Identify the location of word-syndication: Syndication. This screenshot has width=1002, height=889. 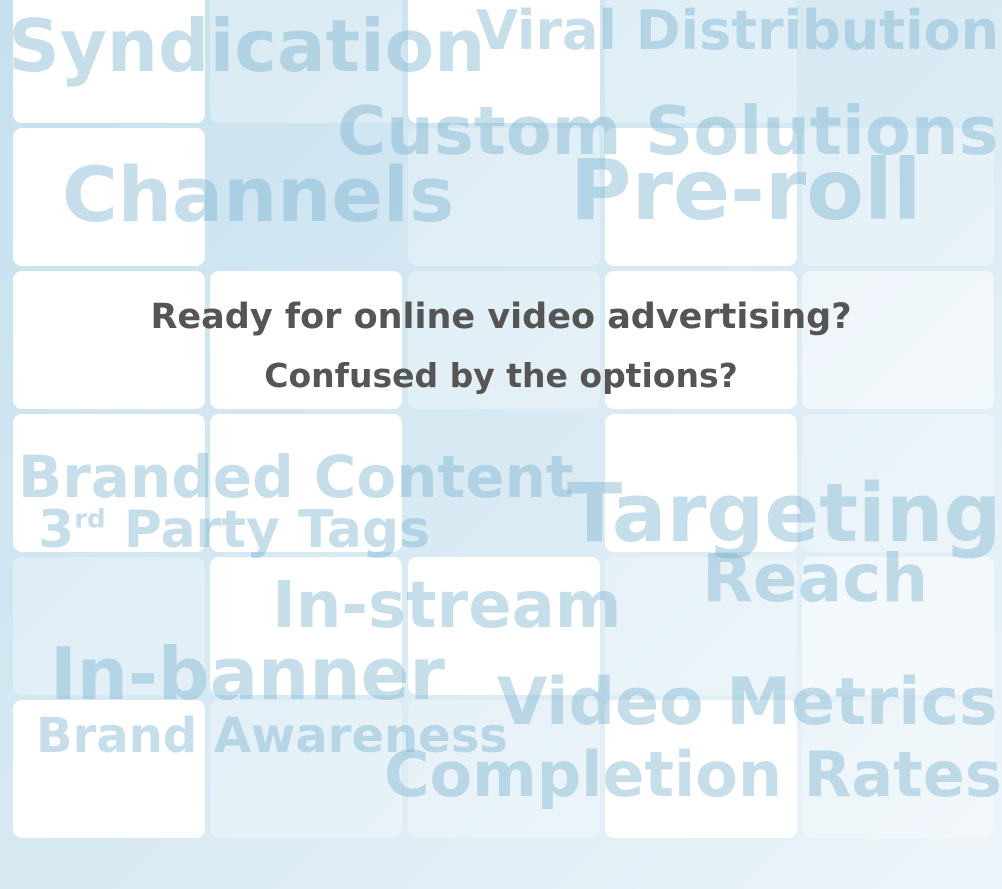
(247, 46).